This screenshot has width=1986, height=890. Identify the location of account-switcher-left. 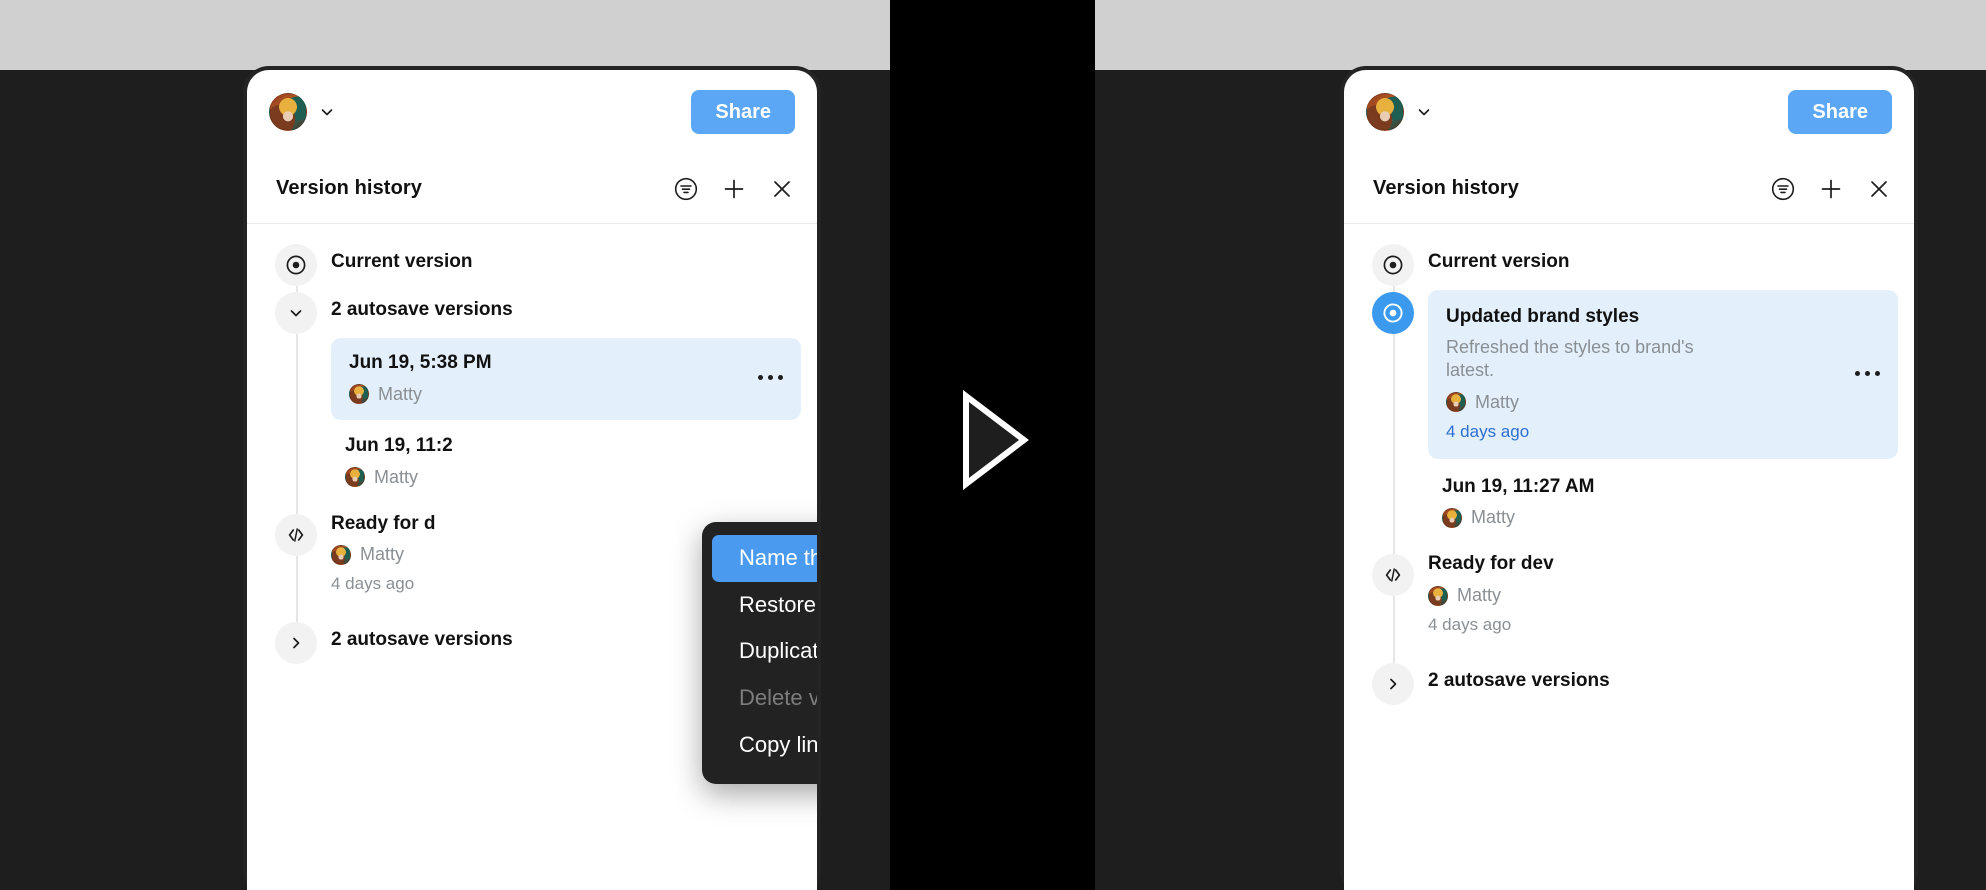
(302, 112).